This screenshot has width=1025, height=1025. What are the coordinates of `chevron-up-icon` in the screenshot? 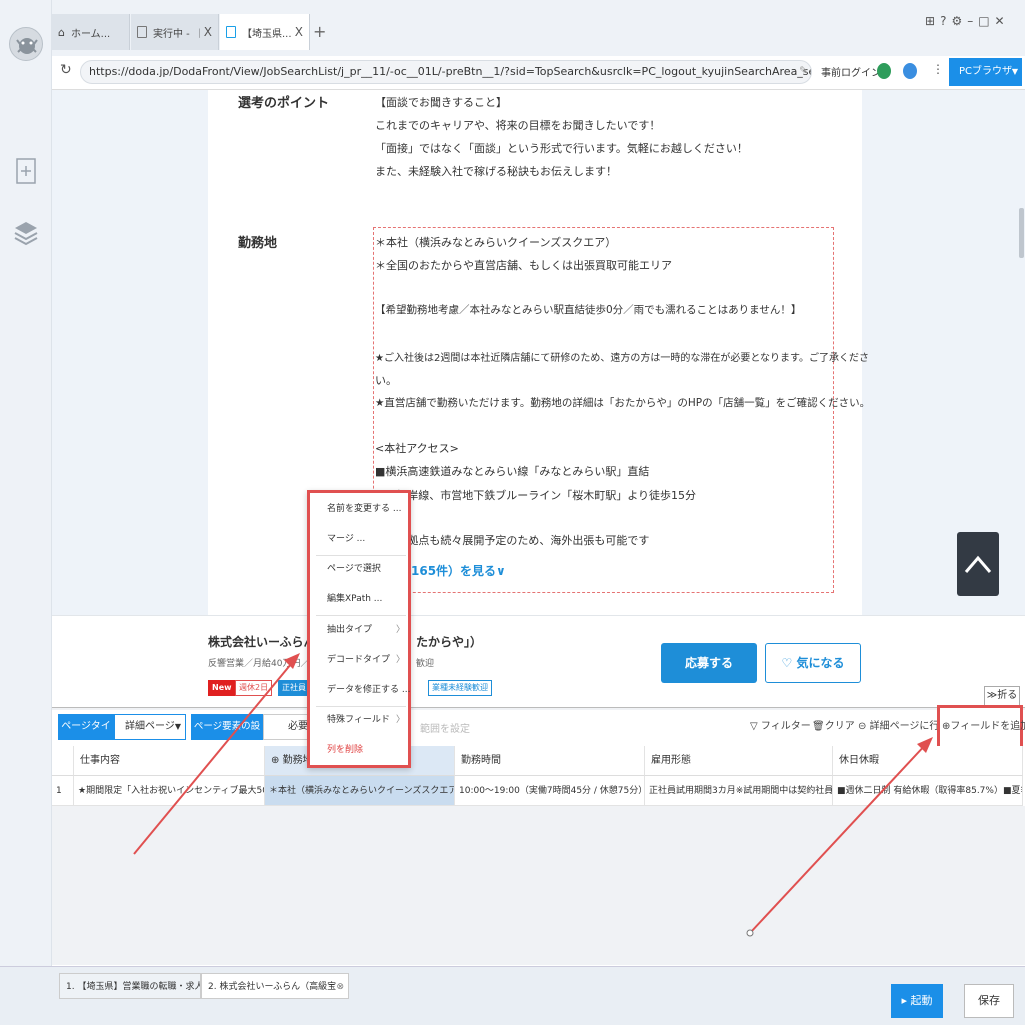 It's located at (978, 564).